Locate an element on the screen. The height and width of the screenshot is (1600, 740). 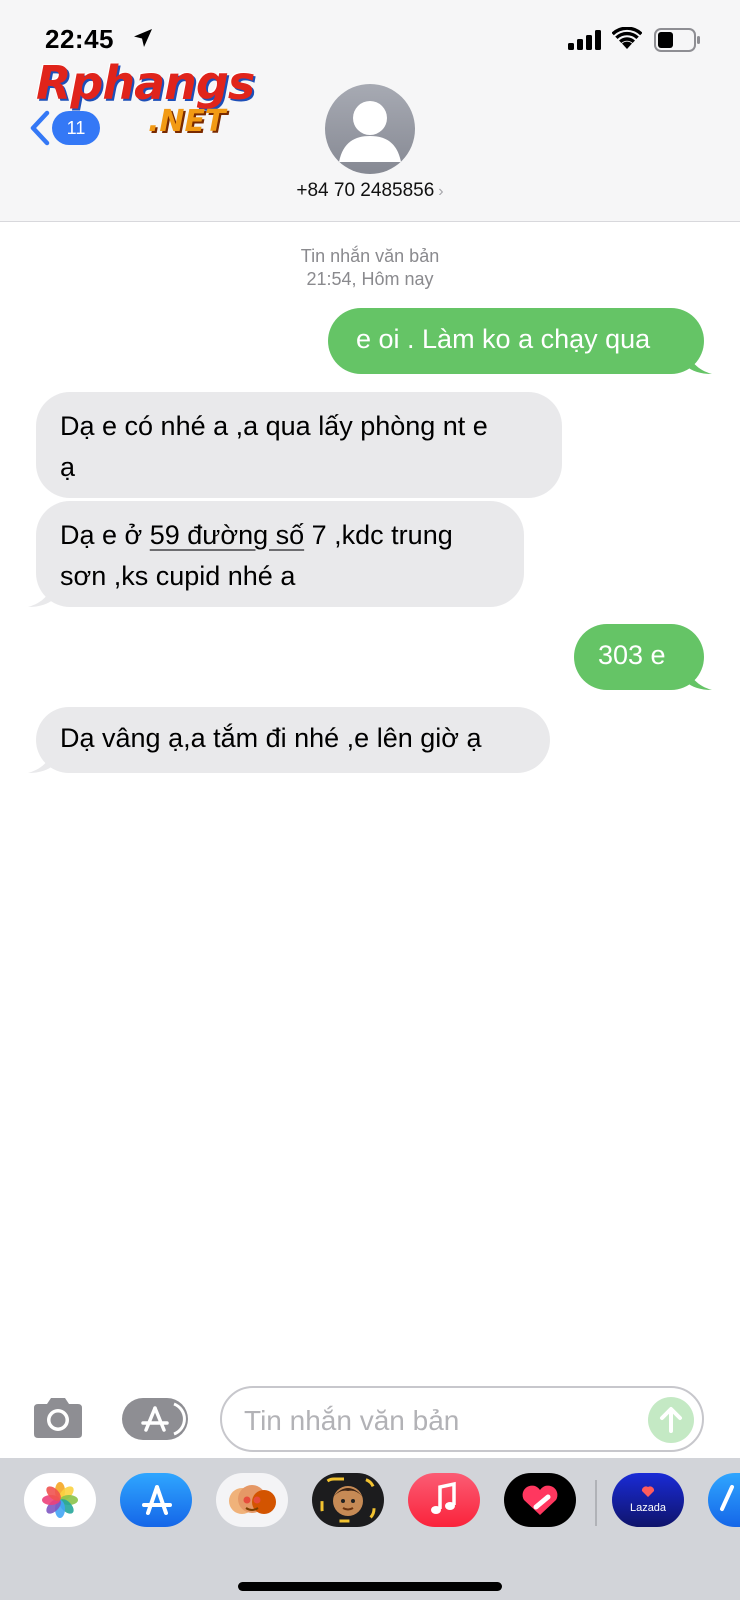
message-bubble-sent: 303 e is located at coordinates (643, 657).